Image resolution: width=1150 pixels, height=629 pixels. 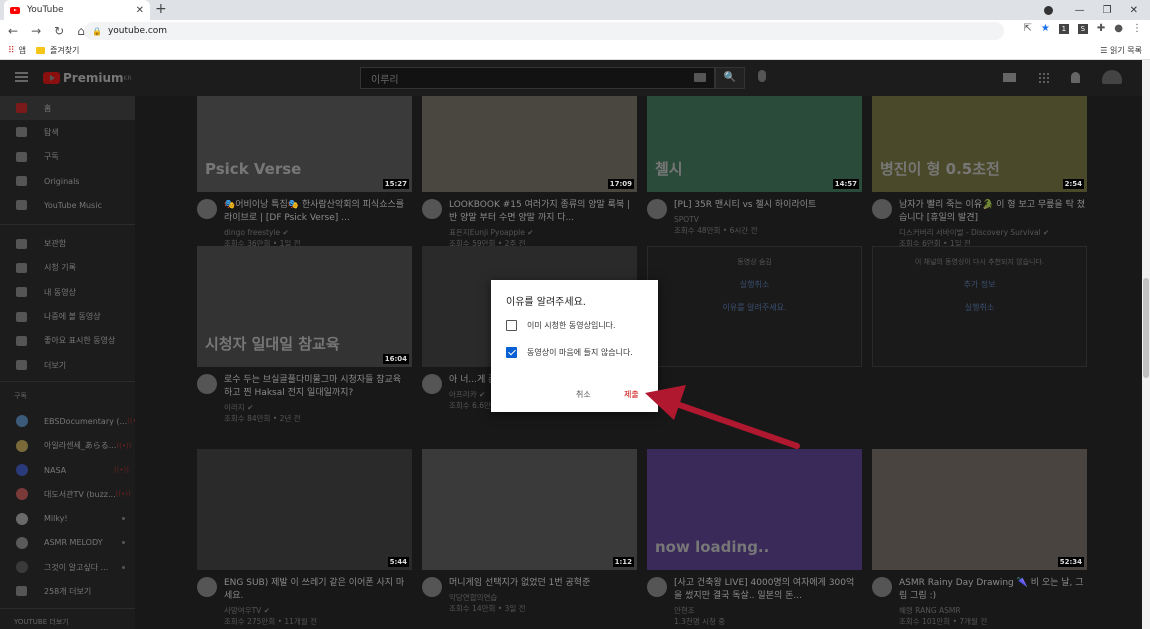 I want to click on checkbox-dont-like, so click(x=511, y=352).